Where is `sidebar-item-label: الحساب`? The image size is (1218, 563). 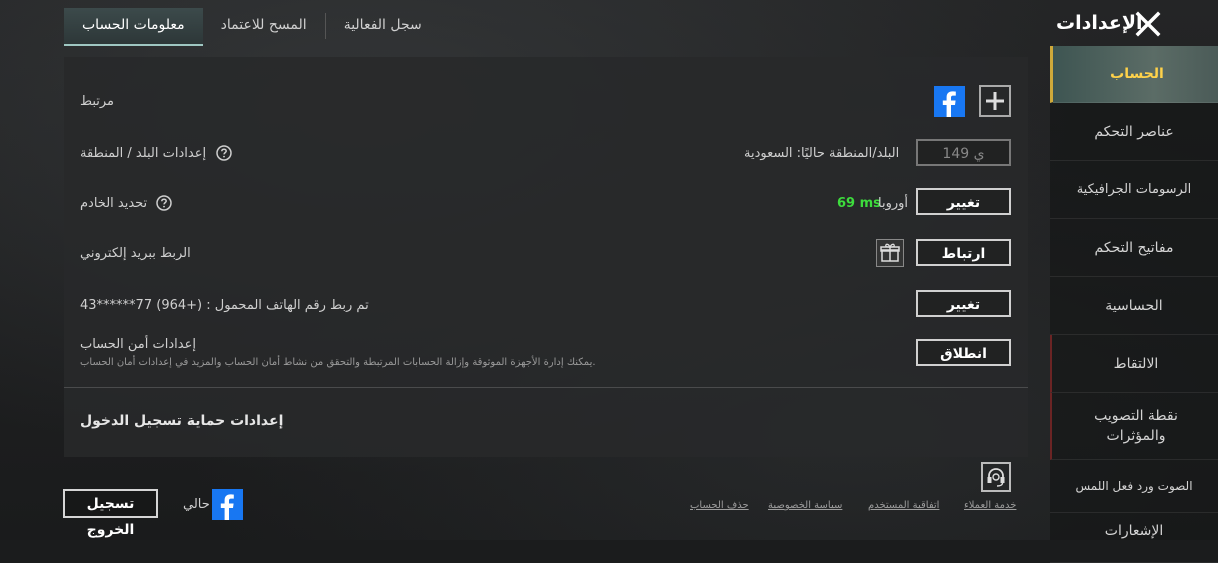
sidebar-item-label: الحساب is located at coordinates (1137, 74).